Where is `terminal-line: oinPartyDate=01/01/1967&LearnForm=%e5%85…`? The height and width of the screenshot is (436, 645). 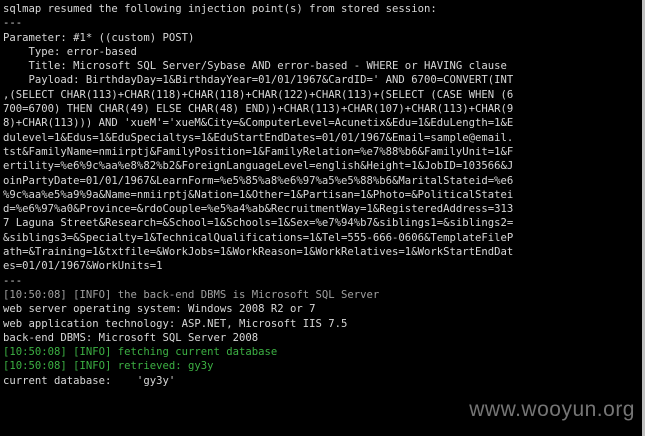
terminal-line: oinPartyDate=01/01/1967&LearnForm=%e5%85… is located at coordinates (258, 180).